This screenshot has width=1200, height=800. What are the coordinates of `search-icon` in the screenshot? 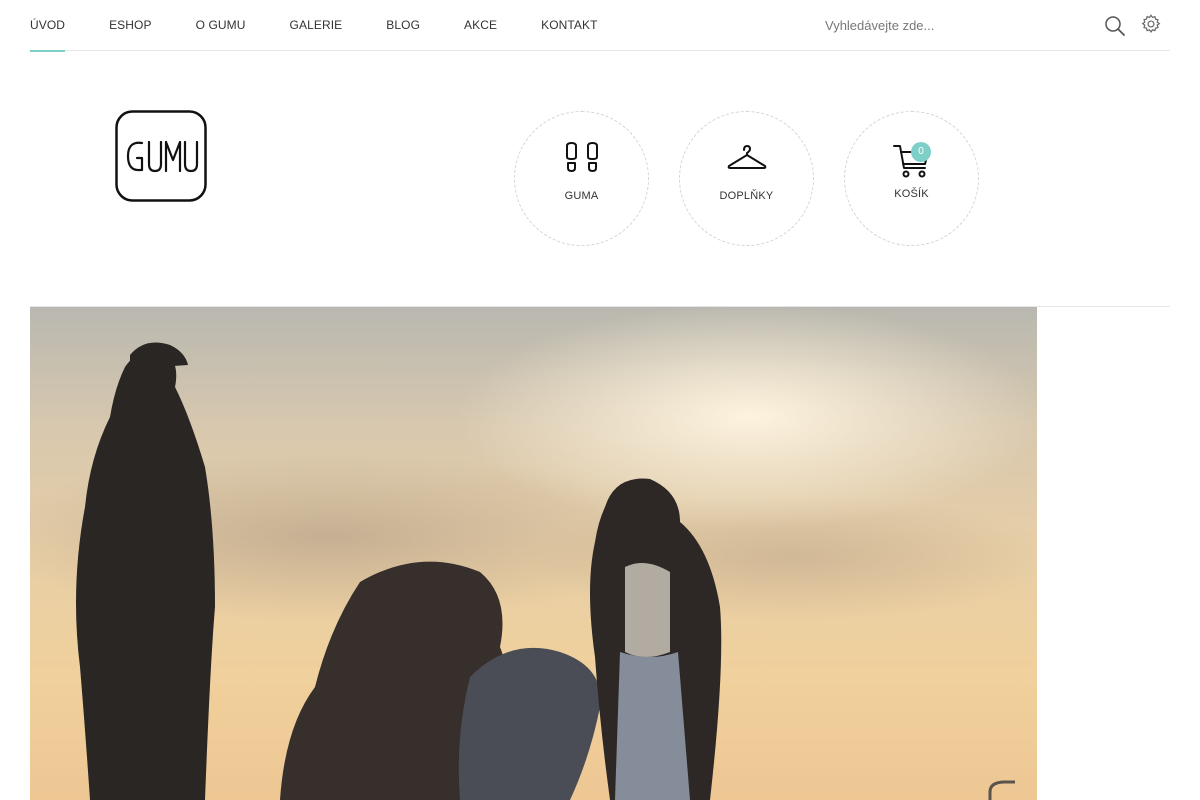 It's located at (1115, 26).